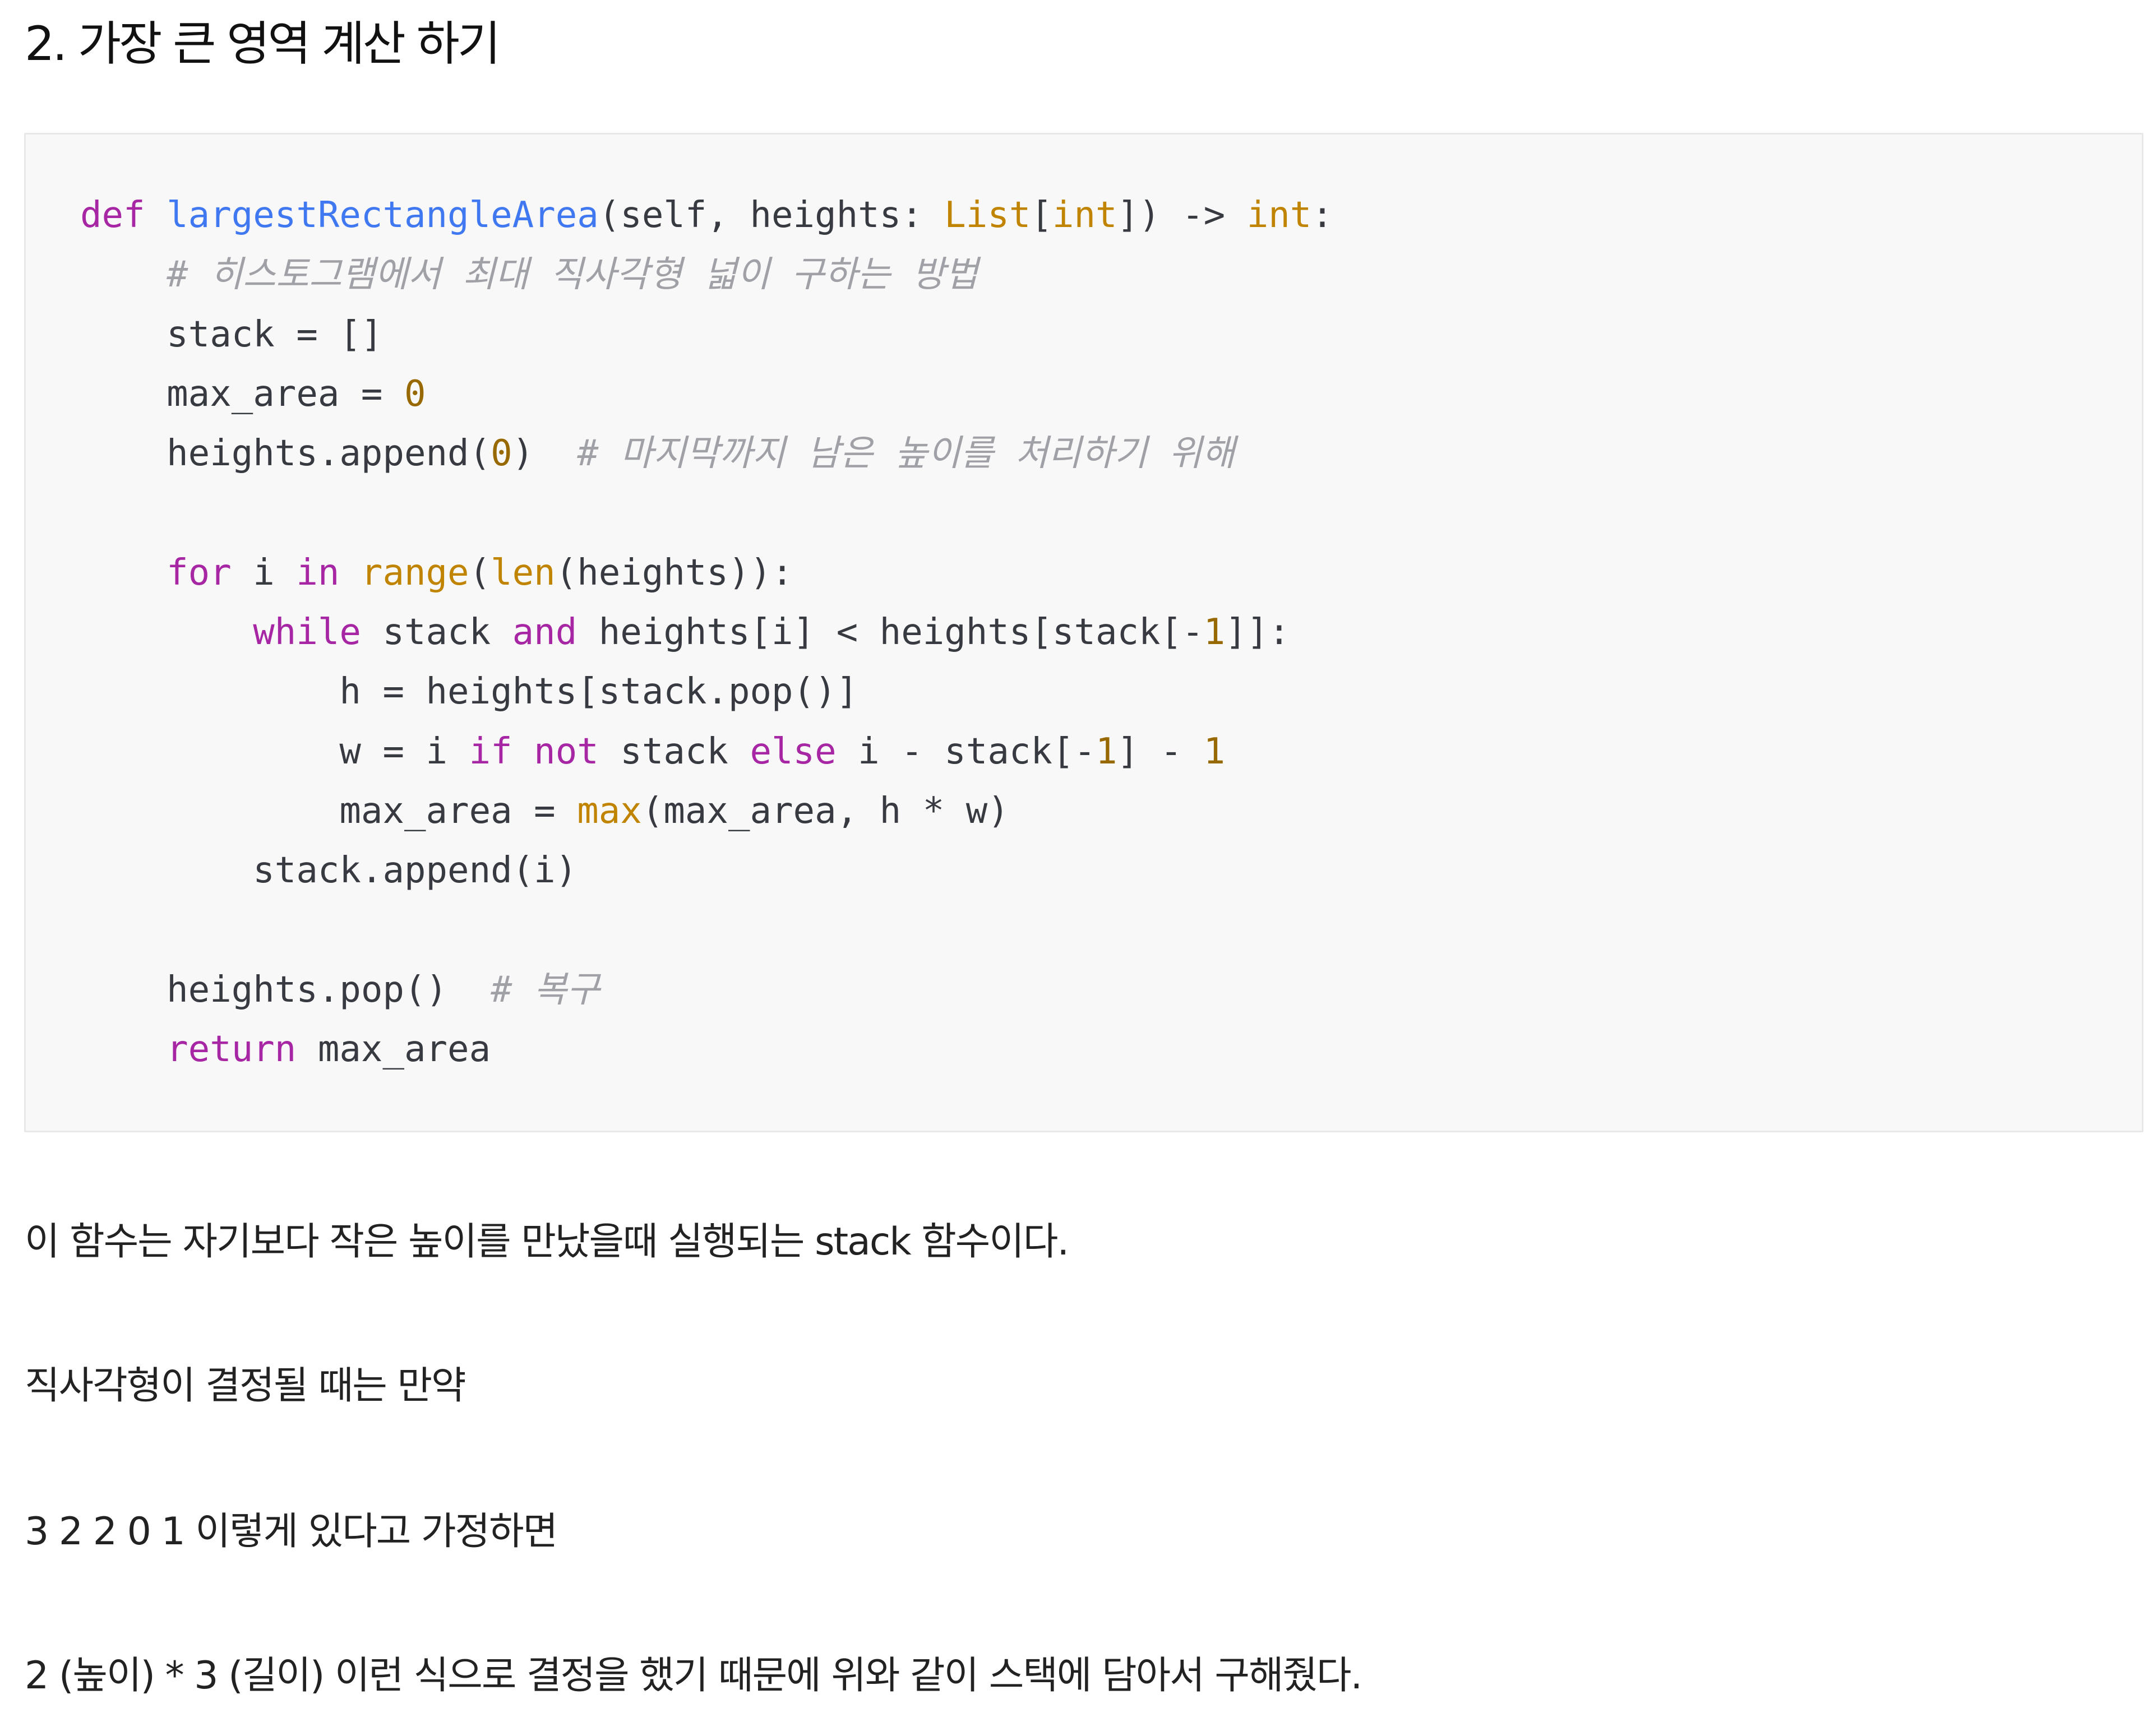 This screenshot has width=2153, height=1736. What do you see at coordinates (572, 275) in the screenshot?
I see `code-comment: # 히스토그램에서 최대 직사각형 넓이 구하는 방법` at bounding box center [572, 275].